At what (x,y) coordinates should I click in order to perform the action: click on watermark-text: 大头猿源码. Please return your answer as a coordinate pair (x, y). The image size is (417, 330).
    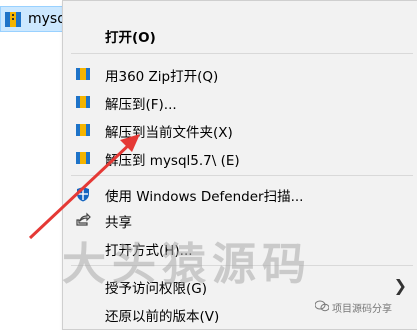
    Looking at the image, I should click on (187, 264).